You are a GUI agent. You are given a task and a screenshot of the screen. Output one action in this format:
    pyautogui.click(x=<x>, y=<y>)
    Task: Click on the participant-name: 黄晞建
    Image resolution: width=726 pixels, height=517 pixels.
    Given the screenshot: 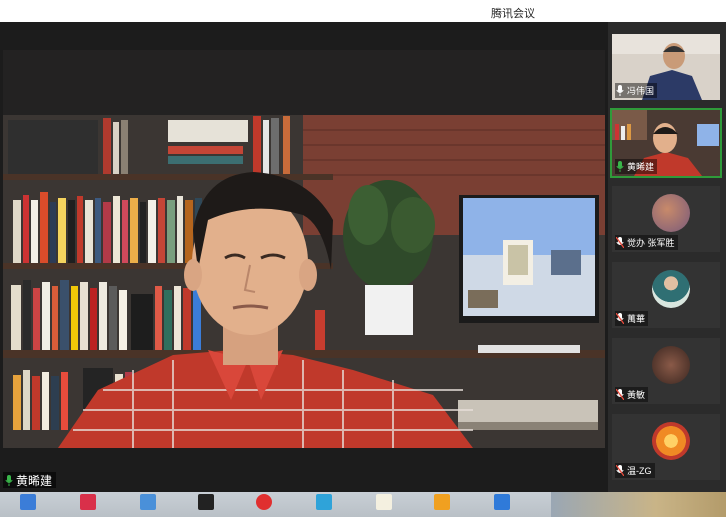 What is the action you would take?
    pyautogui.click(x=641, y=167)
    